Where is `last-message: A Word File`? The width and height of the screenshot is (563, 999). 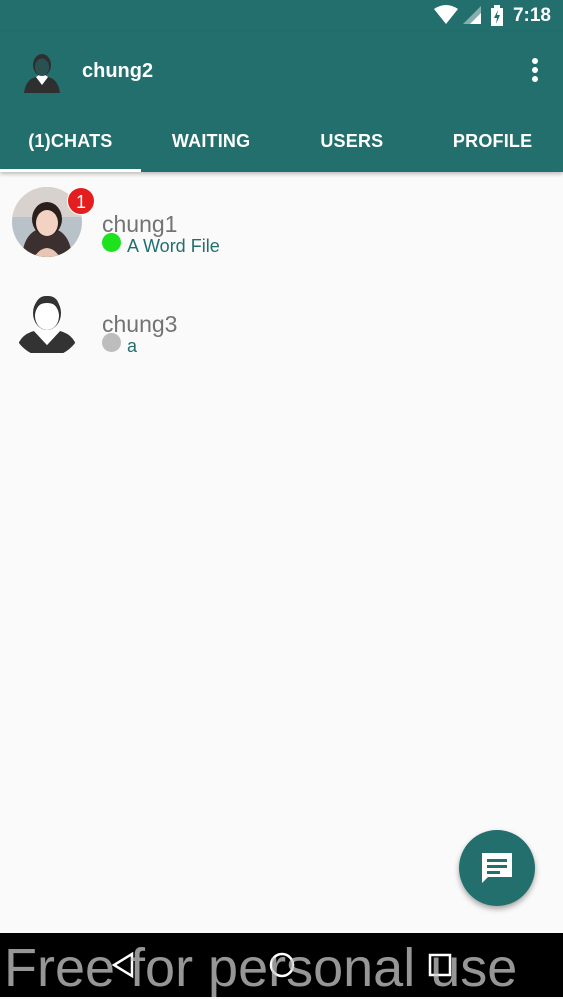 last-message: A Word File is located at coordinates (173, 246).